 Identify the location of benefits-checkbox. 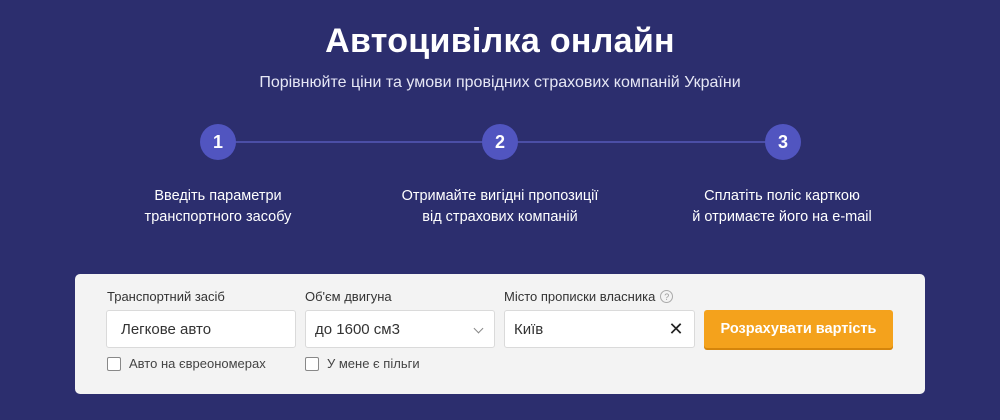
(312, 363).